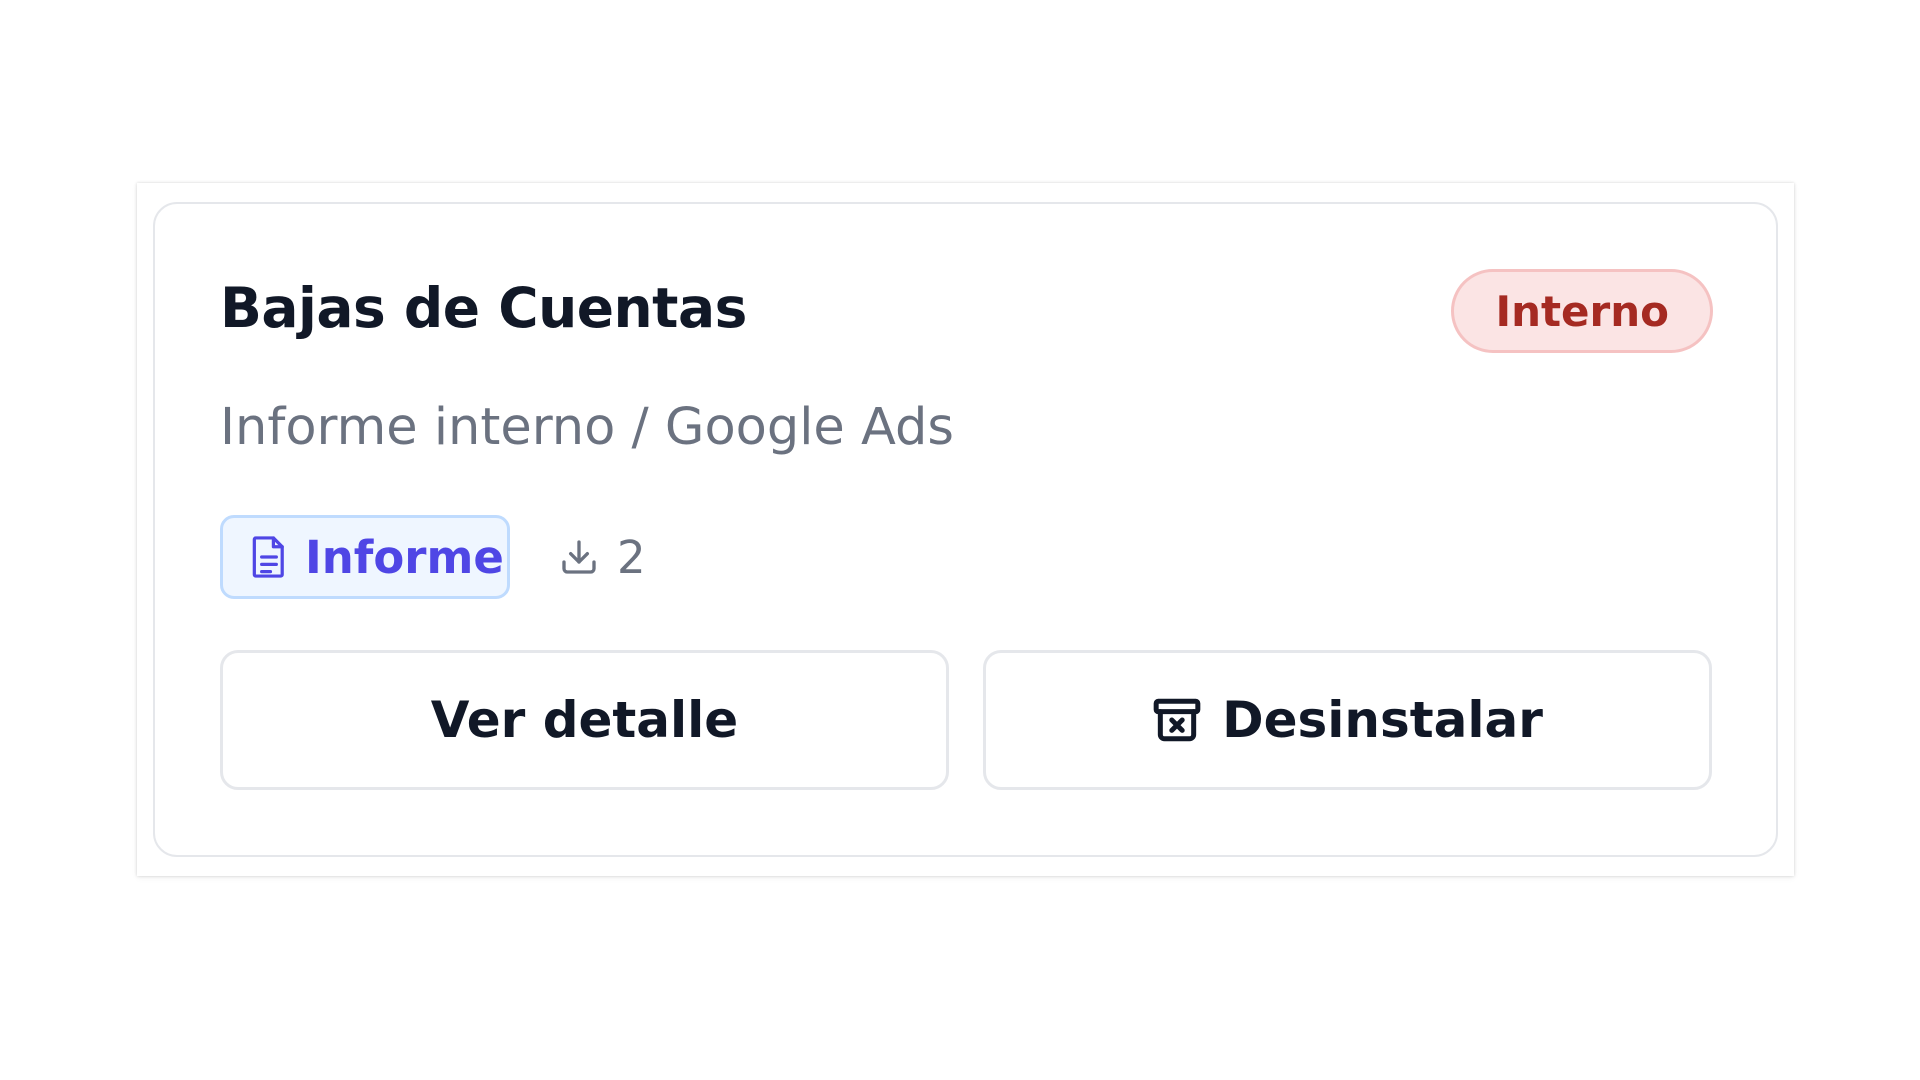  Describe the element at coordinates (1382, 720) in the screenshot. I see `uninstall-label: Desinstalar` at that location.